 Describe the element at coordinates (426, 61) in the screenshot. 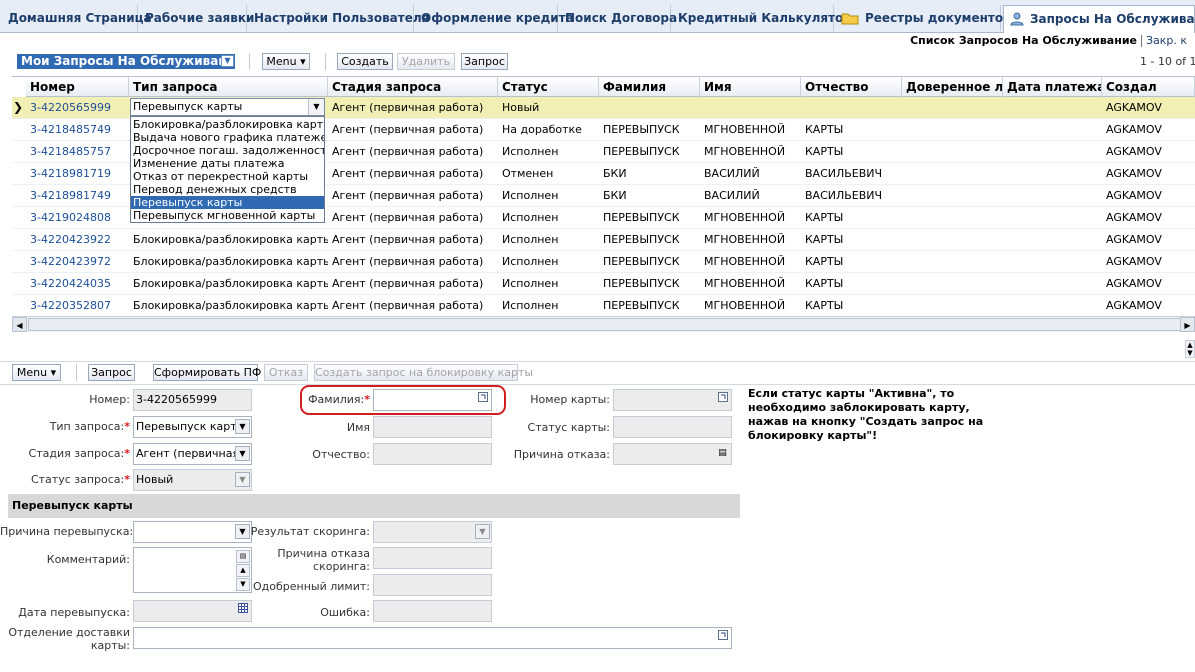

I see `delete-button: Удалить` at that location.